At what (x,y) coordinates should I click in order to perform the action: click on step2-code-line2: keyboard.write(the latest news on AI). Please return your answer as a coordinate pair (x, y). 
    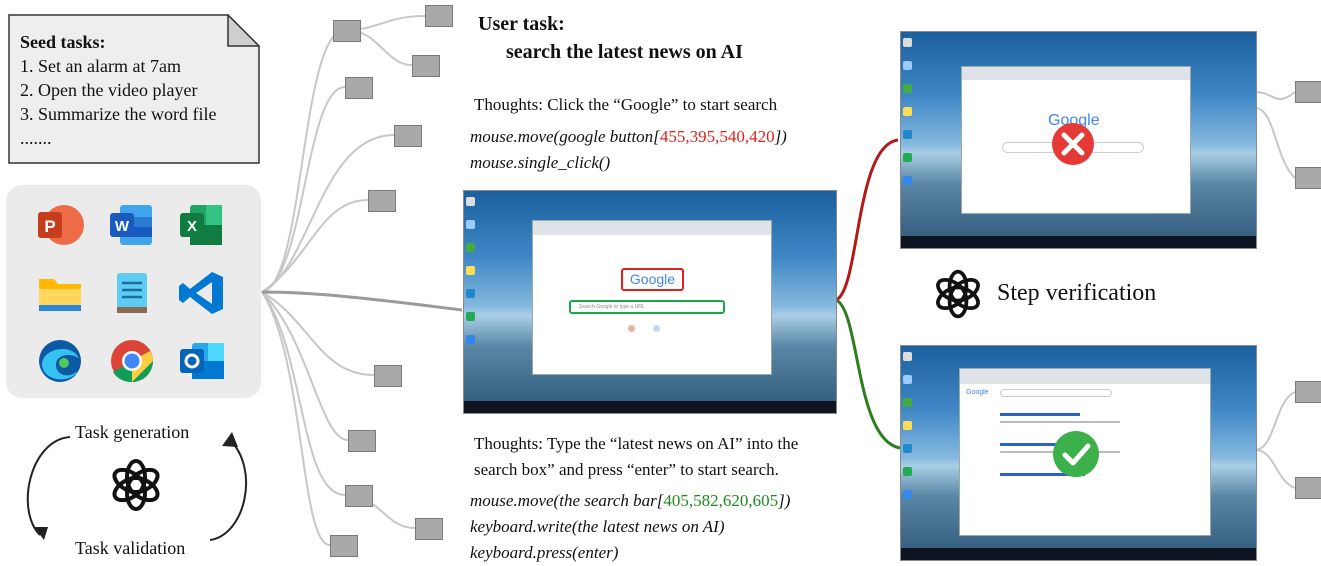
    Looking at the image, I should click on (597, 526).